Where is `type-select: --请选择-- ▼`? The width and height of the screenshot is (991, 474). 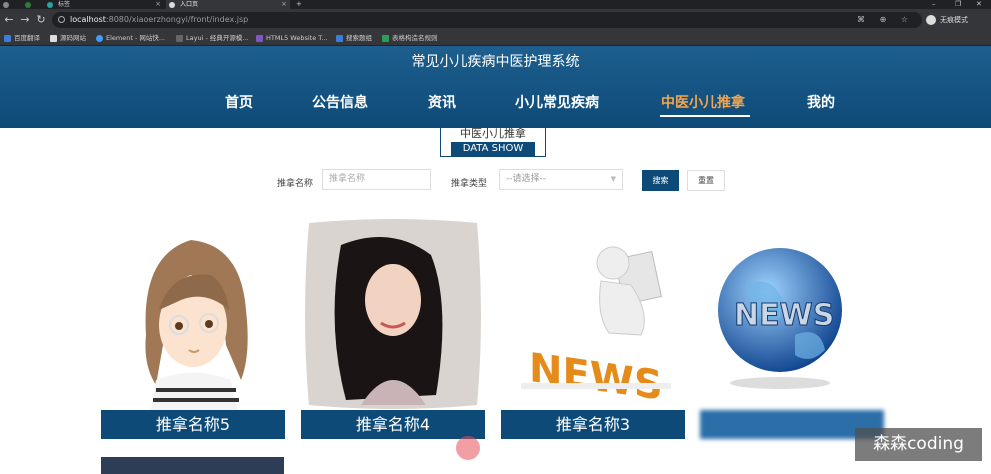 type-select: --请选择-- ▼ is located at coordinates (561, 179).